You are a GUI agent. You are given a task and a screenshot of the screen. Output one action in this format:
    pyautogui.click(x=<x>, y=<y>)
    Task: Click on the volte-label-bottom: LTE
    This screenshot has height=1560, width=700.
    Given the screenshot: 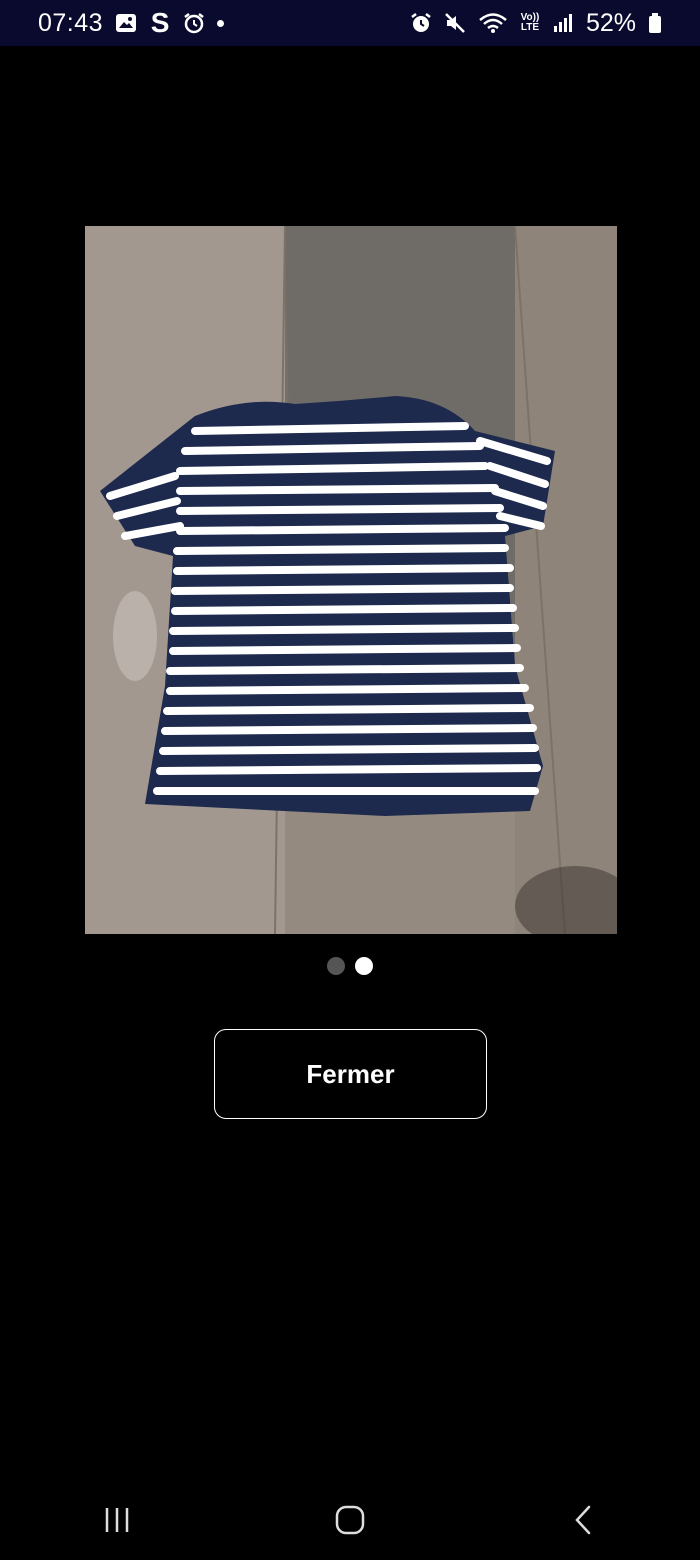 What is the action you would take?
    pyautogui.click(x=530, y=27)
    